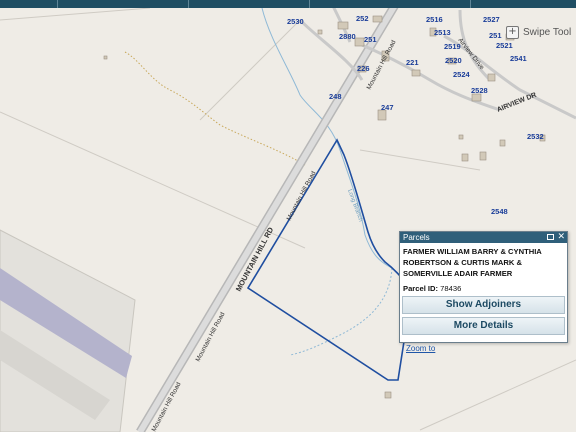 This screenshot has height=432, width=576. I want to click on close-icon: ✕, so click(561, 237).